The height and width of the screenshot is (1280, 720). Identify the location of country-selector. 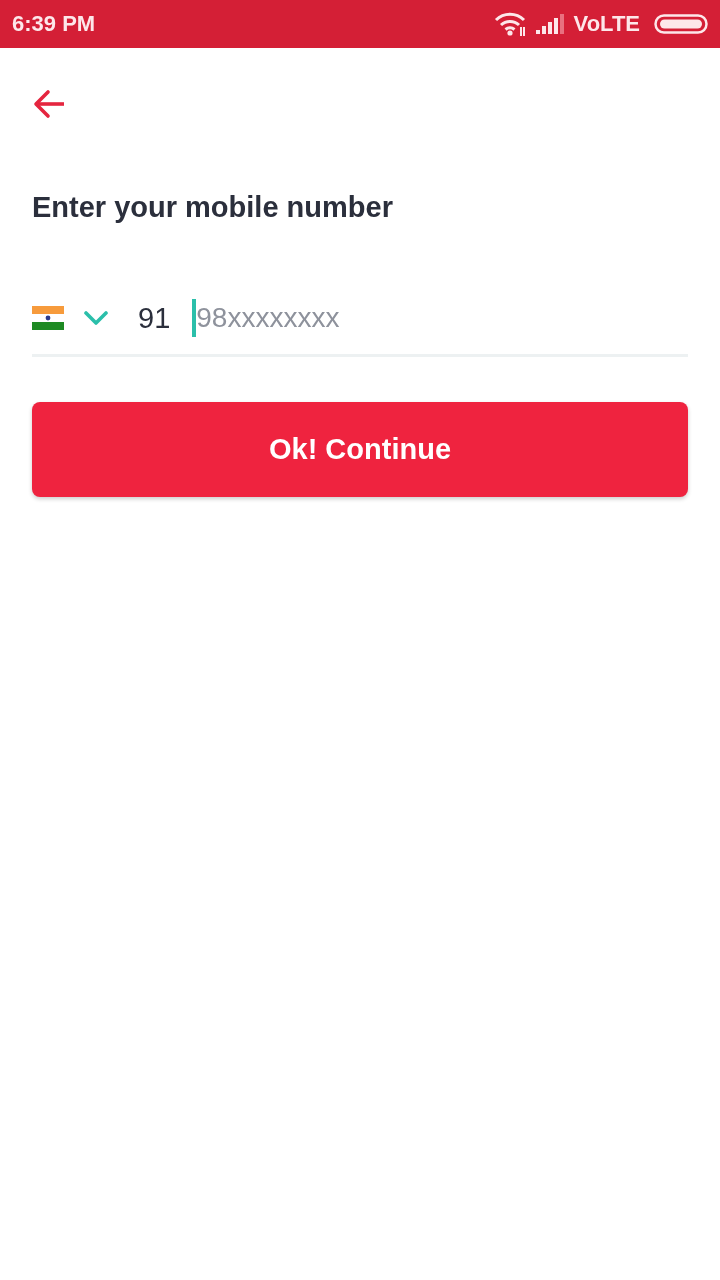
(70, 318).